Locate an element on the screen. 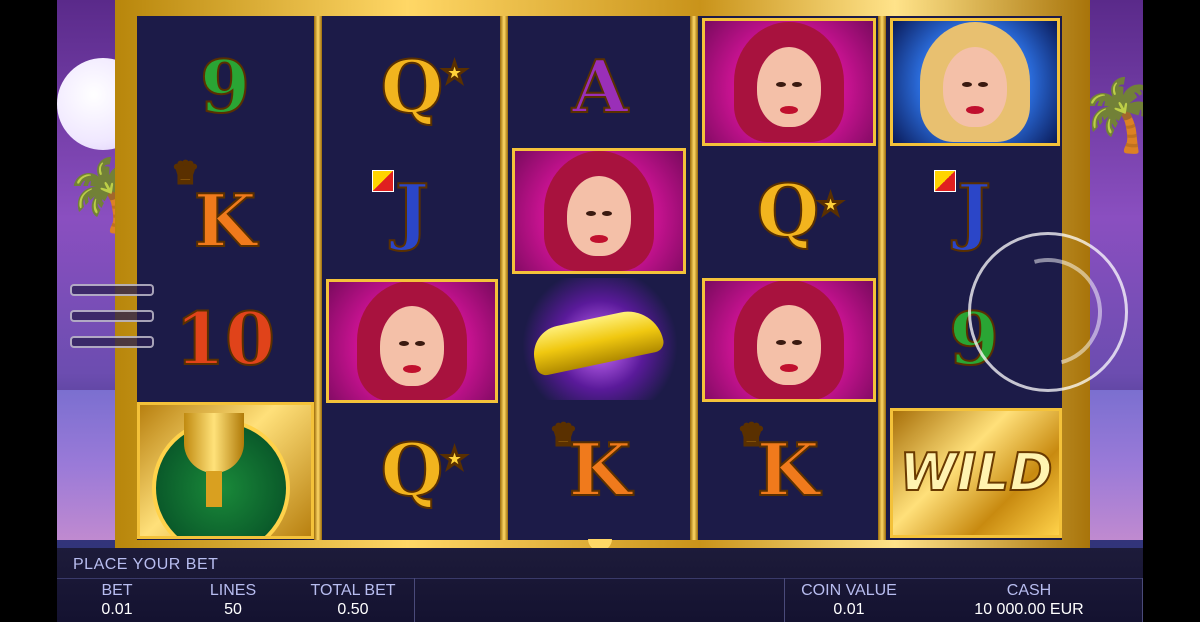 This screenshot has height=622, width=1200. coin-value-value: 0.01 is located at coordinates (849, 610).